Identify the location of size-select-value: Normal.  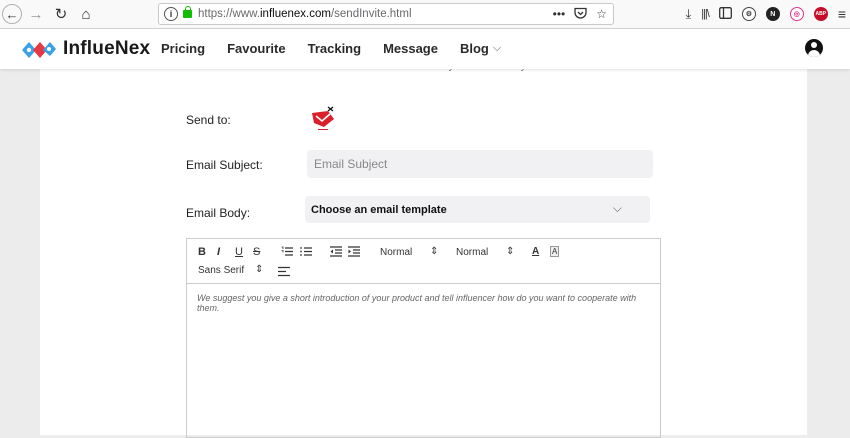
(472, 252).